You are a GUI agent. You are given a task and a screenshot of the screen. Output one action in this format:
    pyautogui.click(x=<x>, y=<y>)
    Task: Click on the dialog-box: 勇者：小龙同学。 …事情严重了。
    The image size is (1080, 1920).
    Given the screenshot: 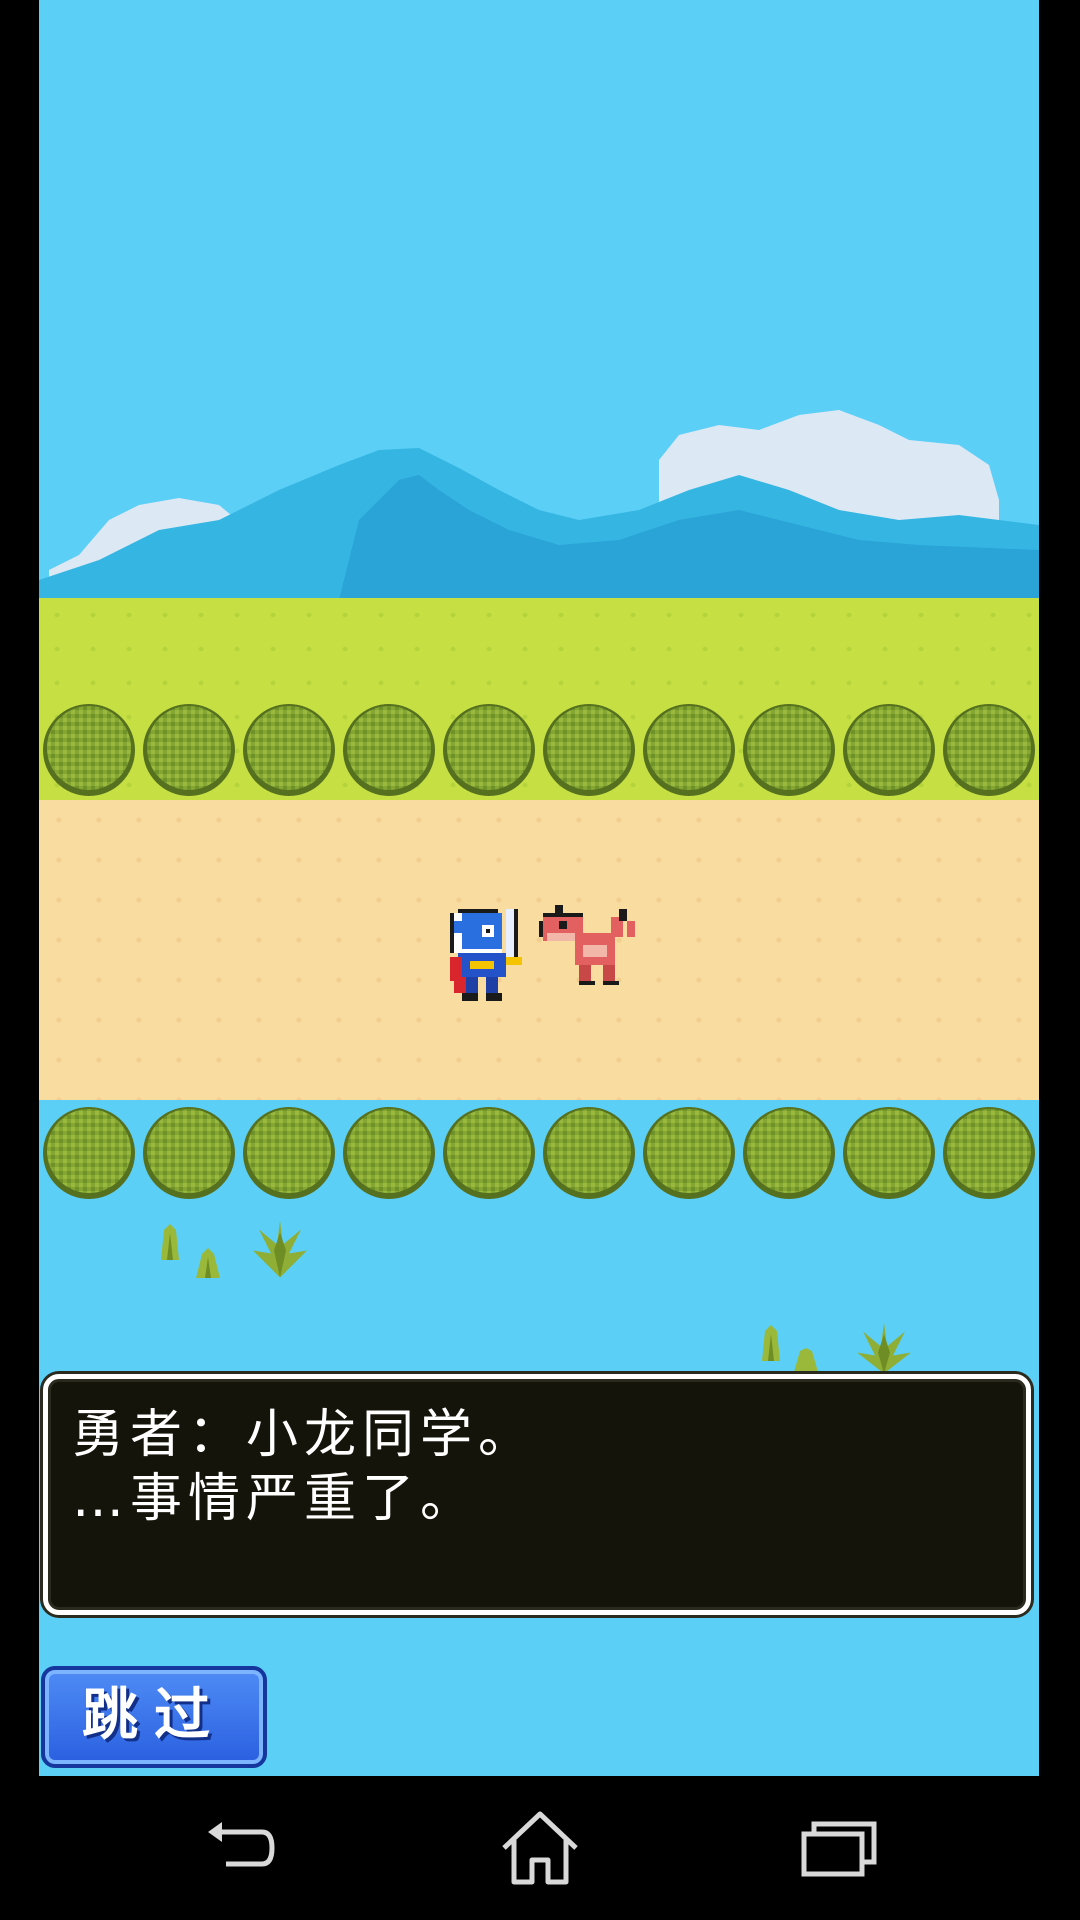 What is the action you would take?
    pyautogui.click(x=537, y=1494)
    